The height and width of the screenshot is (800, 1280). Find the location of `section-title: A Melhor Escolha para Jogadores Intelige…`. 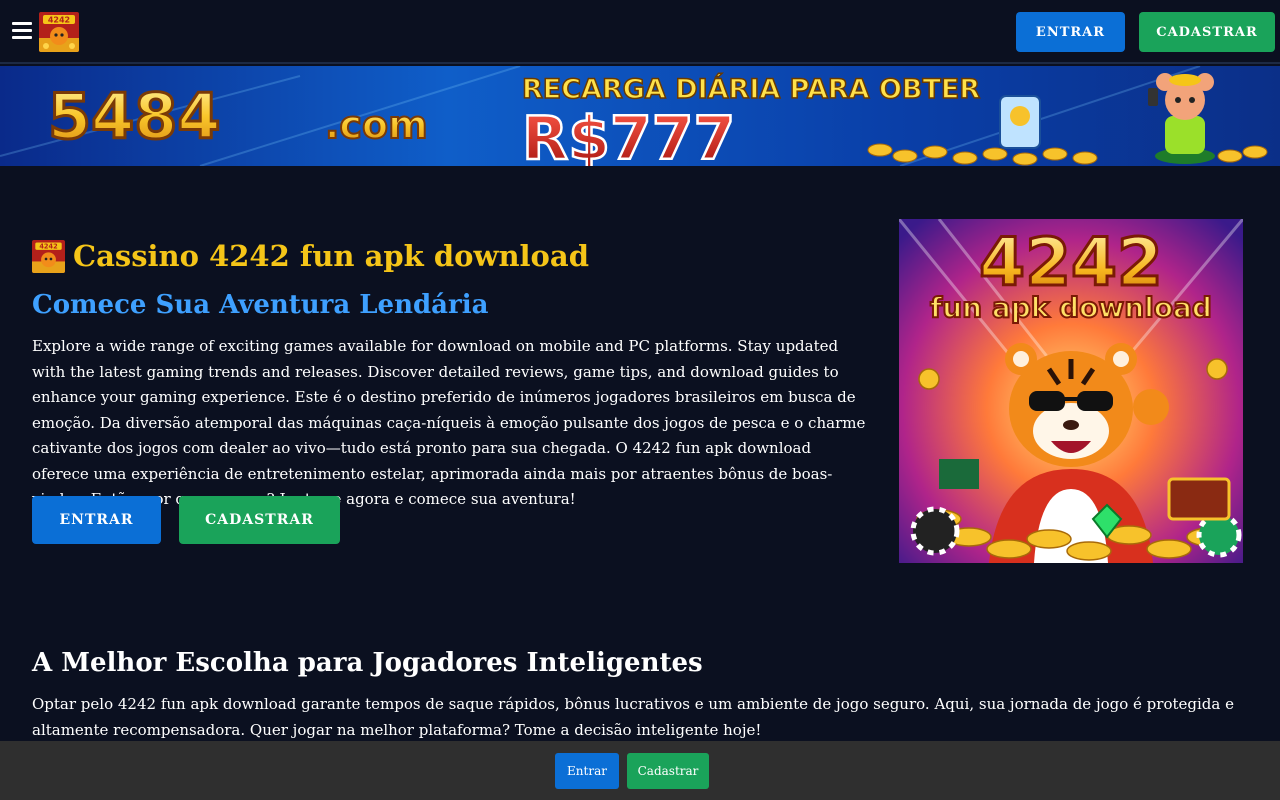

section-title: A Melhor Escolha para Jogadores Intelige… is located at coordinates (367, 663).